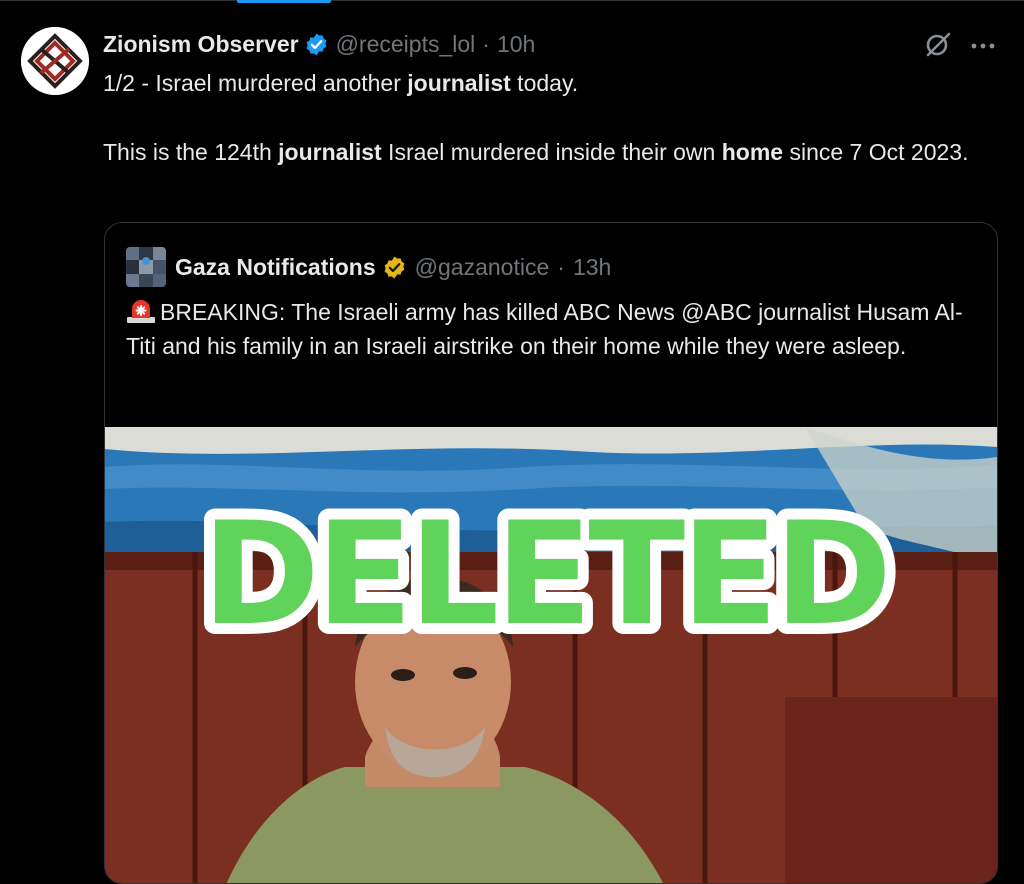  What do you see at coordinates (275, 267) in the screenshot?
I see `quoted-author-name: Gaza Notifications` at bounding box center [275, 267].